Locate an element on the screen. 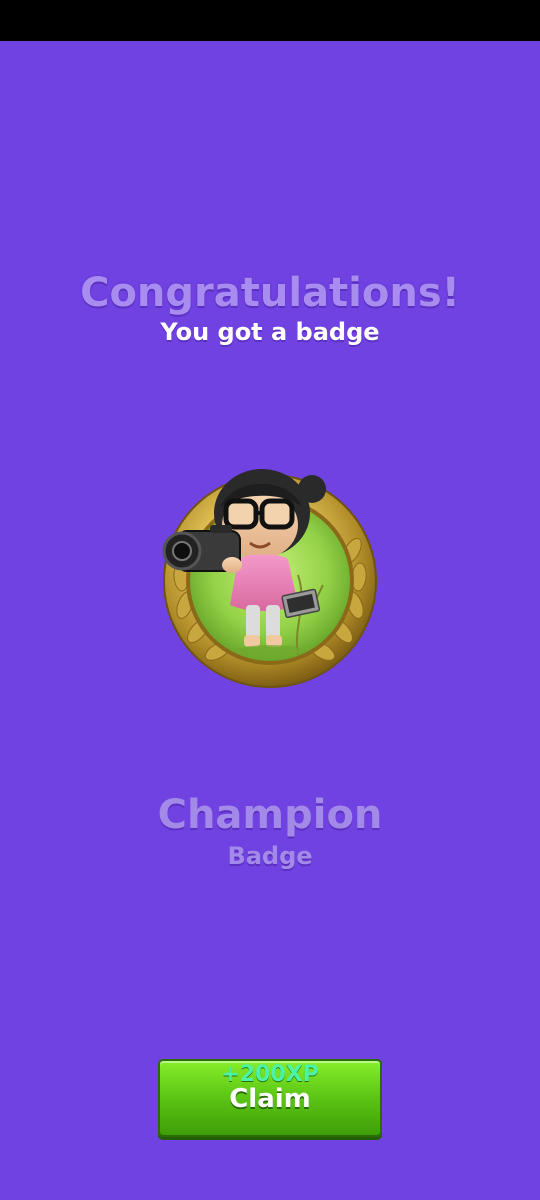  claim-button: +200XP Claim is located at coordinates (270, 1098).